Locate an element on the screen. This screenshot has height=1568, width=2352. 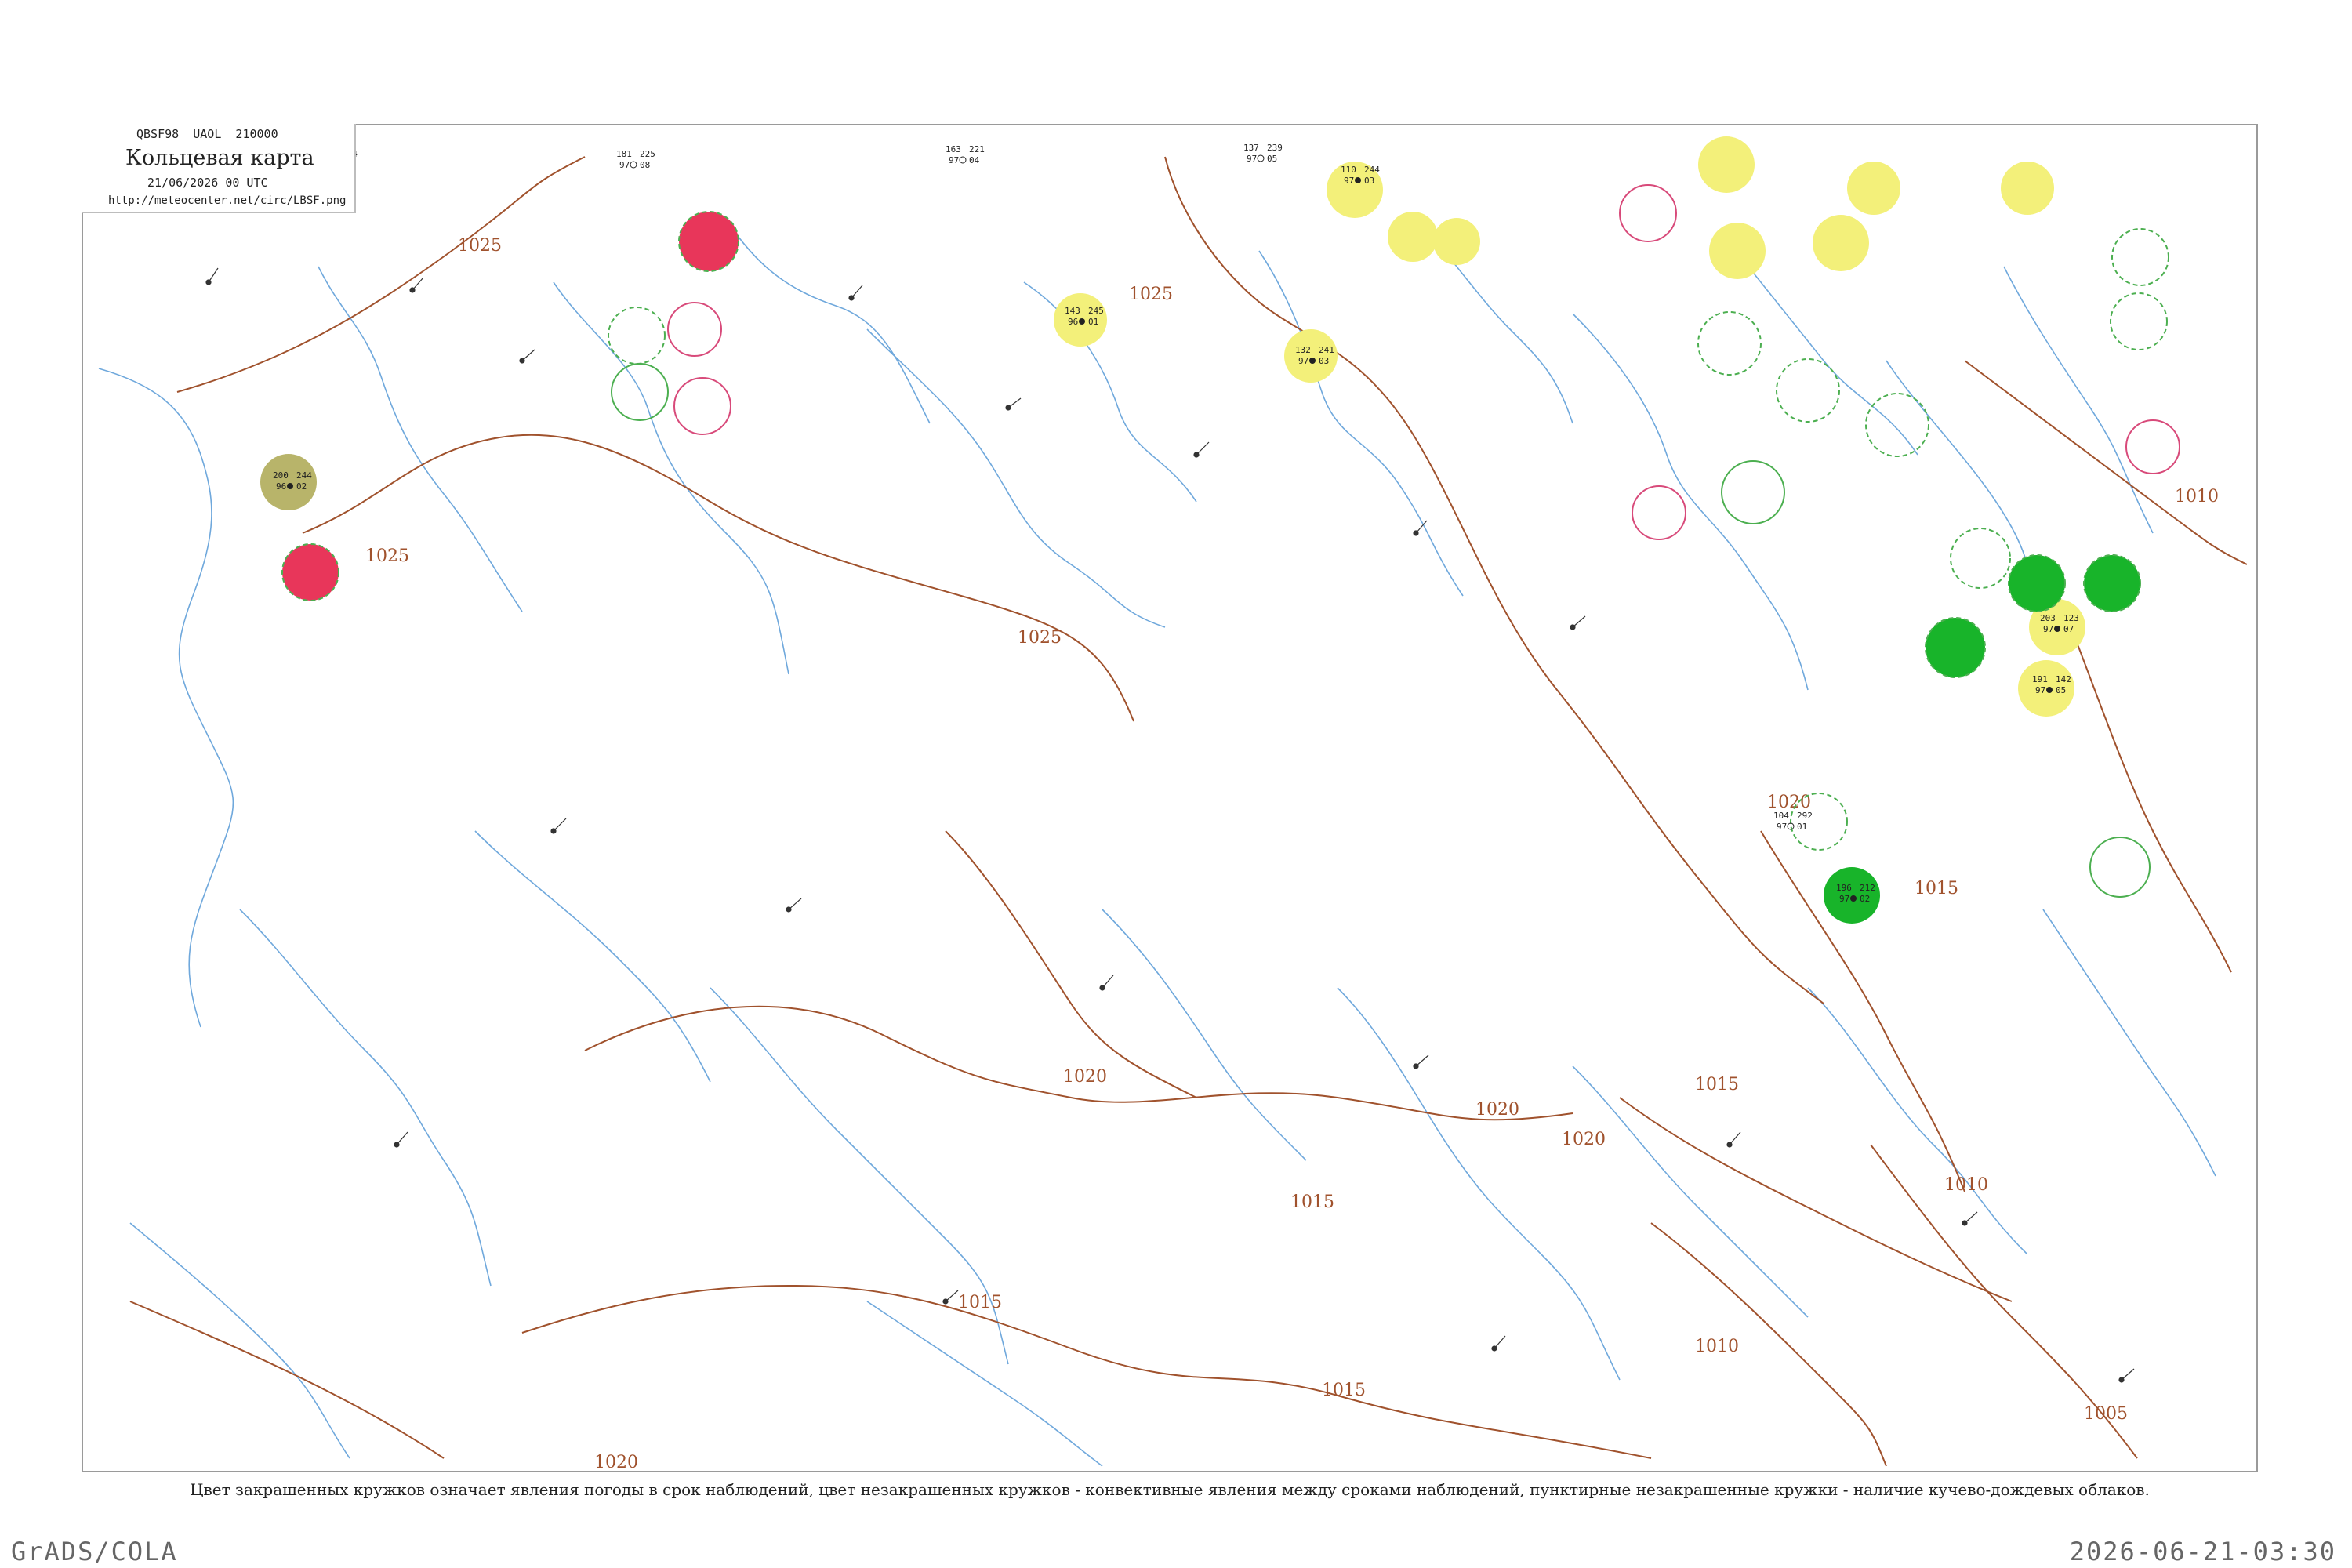
svg-text: 110 is located at coordinates (1348, 170).